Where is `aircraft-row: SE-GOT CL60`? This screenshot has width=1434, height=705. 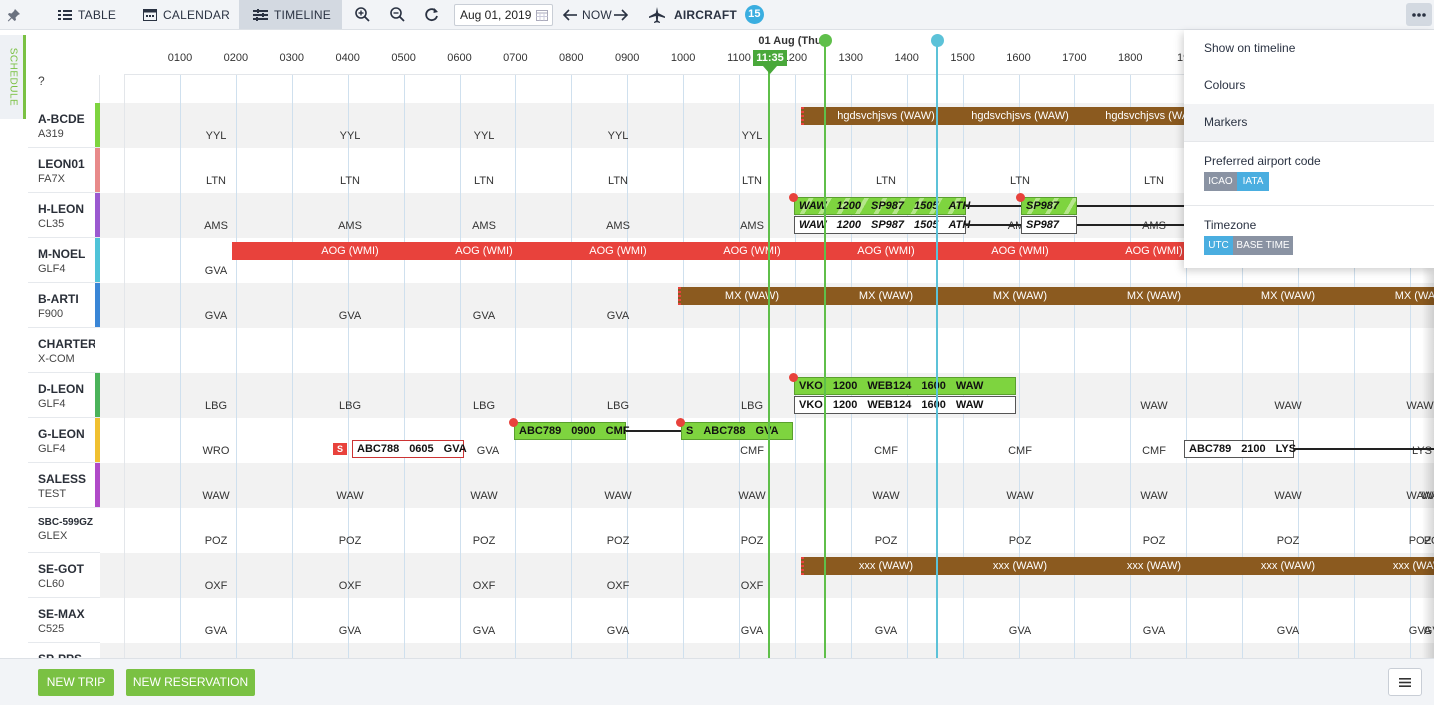 aircraft-row: SE-GOT CL60 is located at coordinates (64, 575).